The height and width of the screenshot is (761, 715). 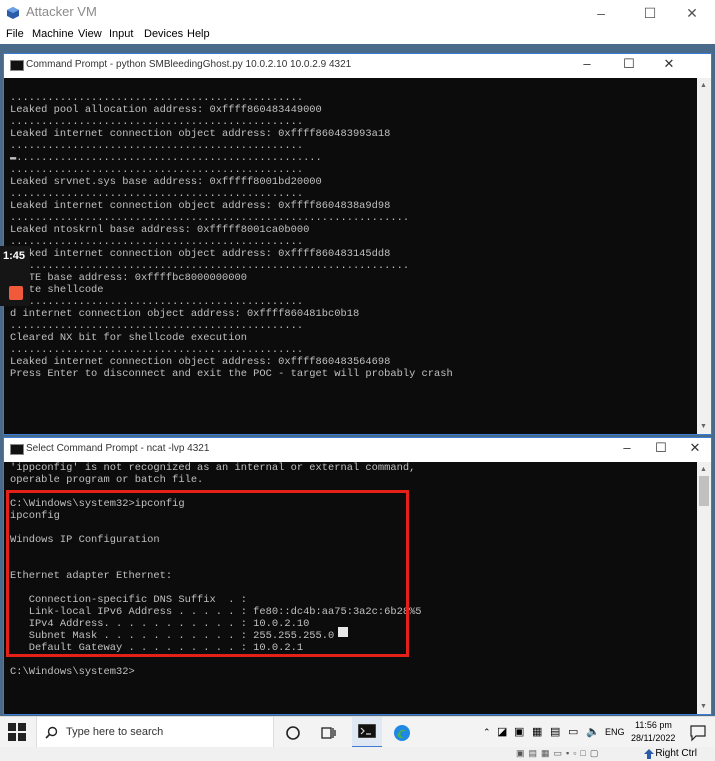 I want to click on cmd-window-ncat-title: Select Command Prompt - ncat -lvp 4321, so click(x=118, y=448).